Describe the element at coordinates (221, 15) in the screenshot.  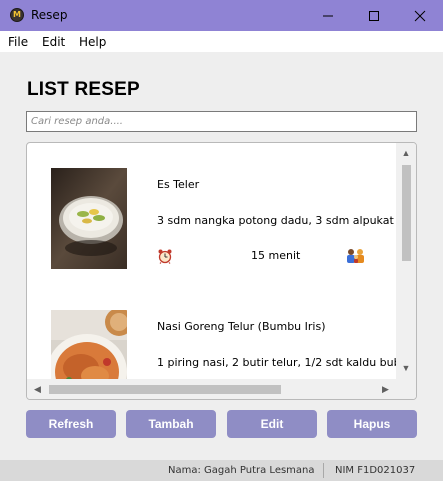
I see `title-bar: M Resep` at that location.